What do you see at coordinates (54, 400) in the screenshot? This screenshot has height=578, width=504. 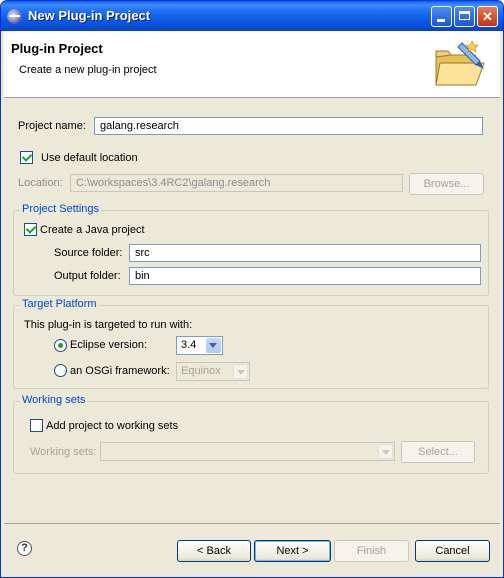 I see `working-sets-legend: Working sets` at bounding box center [54, 400].